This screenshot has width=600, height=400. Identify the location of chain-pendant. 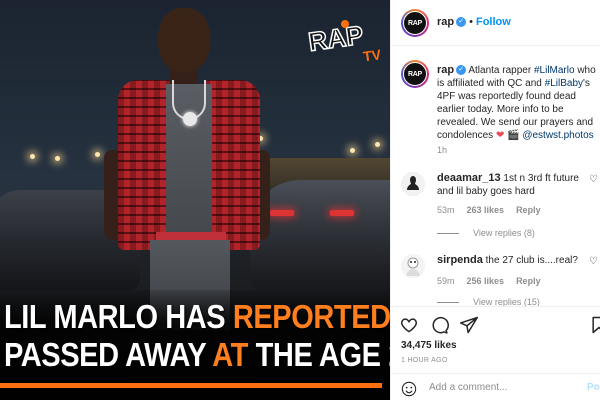
(190, 119).